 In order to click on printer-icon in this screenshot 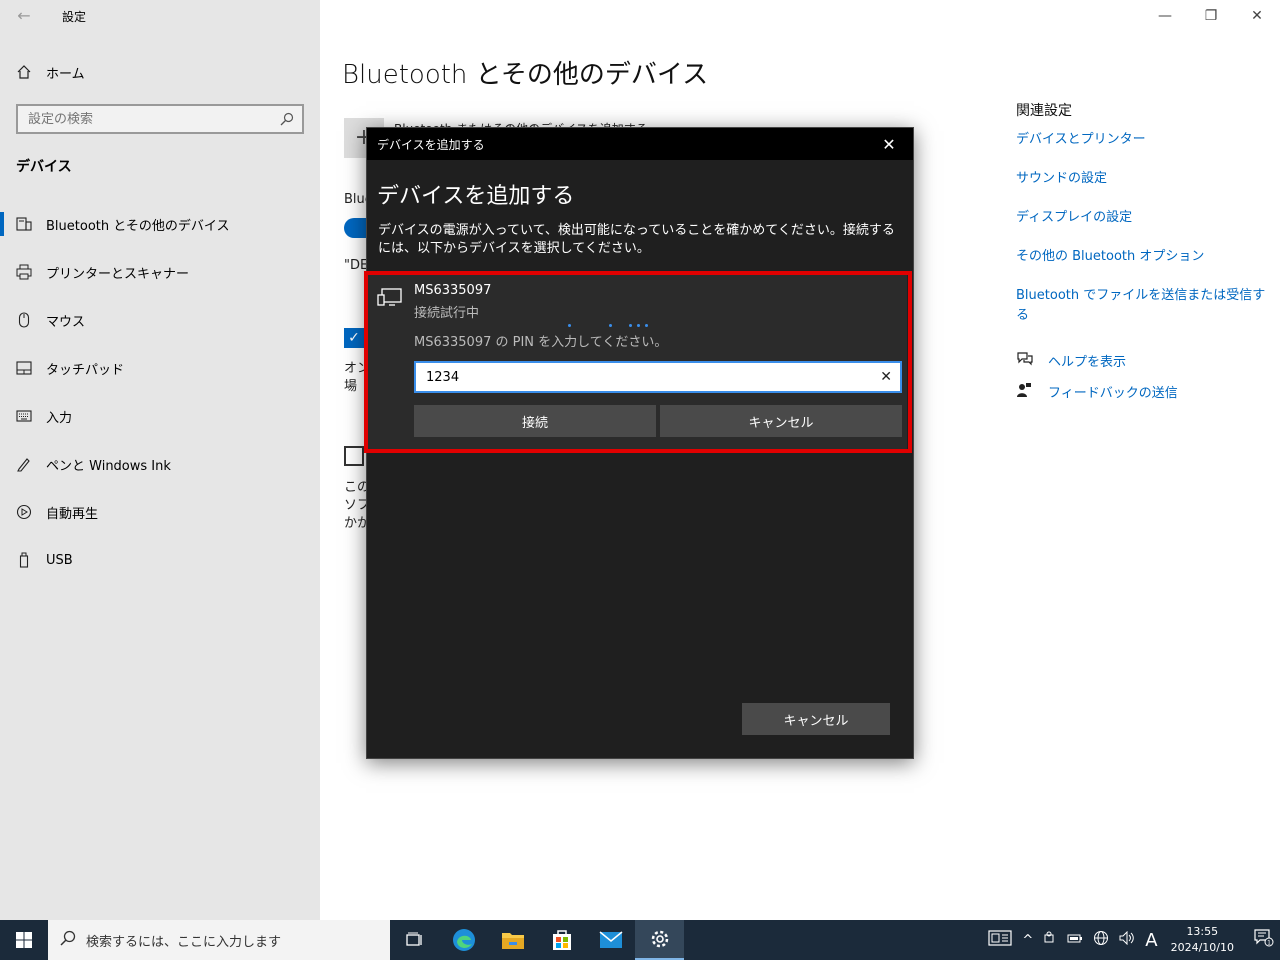, I will do `click(24, 272)`.